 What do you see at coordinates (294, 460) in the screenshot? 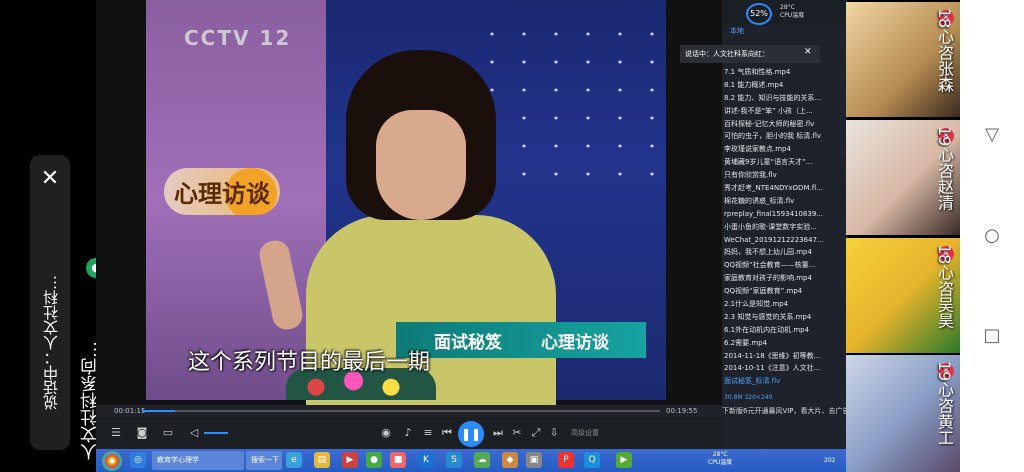
I see `ie-icon: e` at bounding box center [294, 460].